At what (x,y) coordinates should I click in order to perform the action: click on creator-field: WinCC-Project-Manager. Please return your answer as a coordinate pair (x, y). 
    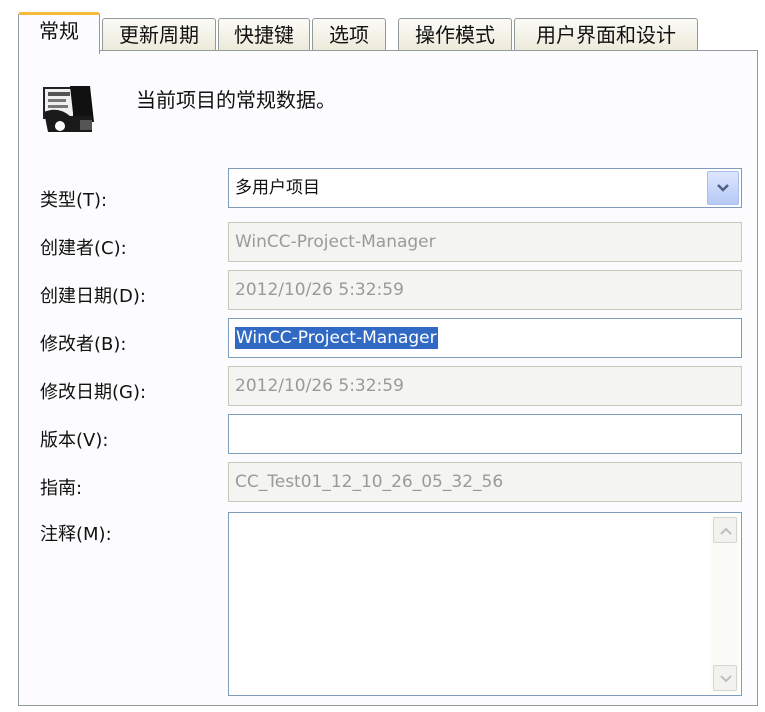
    Looking at the image, I should click on (485, 242).